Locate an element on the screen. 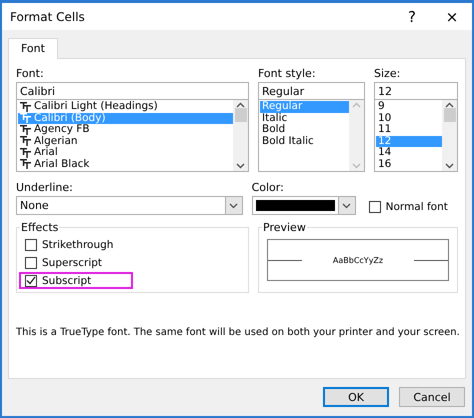 The image size is (474, 418). checkbox-label: Subscript is located at coordinates (67, 280).